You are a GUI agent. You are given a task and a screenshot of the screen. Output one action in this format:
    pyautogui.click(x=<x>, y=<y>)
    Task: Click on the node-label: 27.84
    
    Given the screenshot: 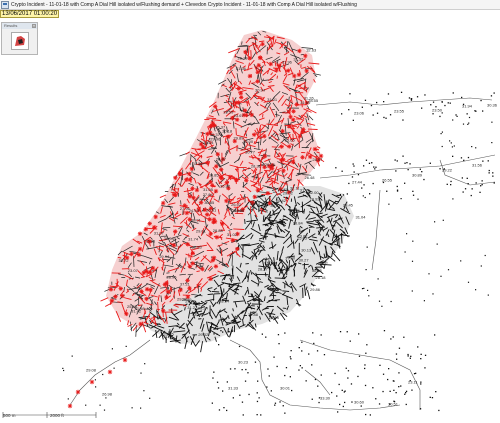 What is the action you would take?
    pyautogui.click(x=208, y=194)
    